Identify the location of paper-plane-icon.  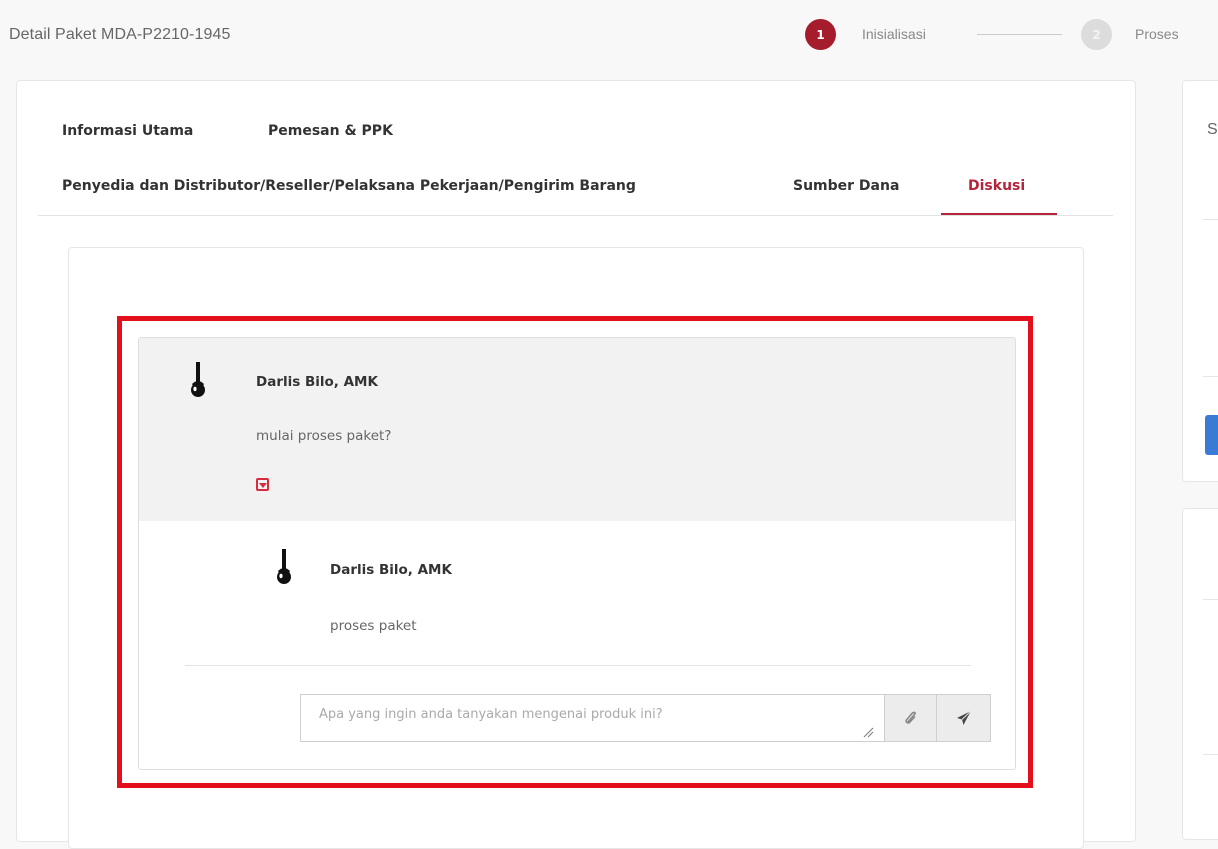
(963, 717).